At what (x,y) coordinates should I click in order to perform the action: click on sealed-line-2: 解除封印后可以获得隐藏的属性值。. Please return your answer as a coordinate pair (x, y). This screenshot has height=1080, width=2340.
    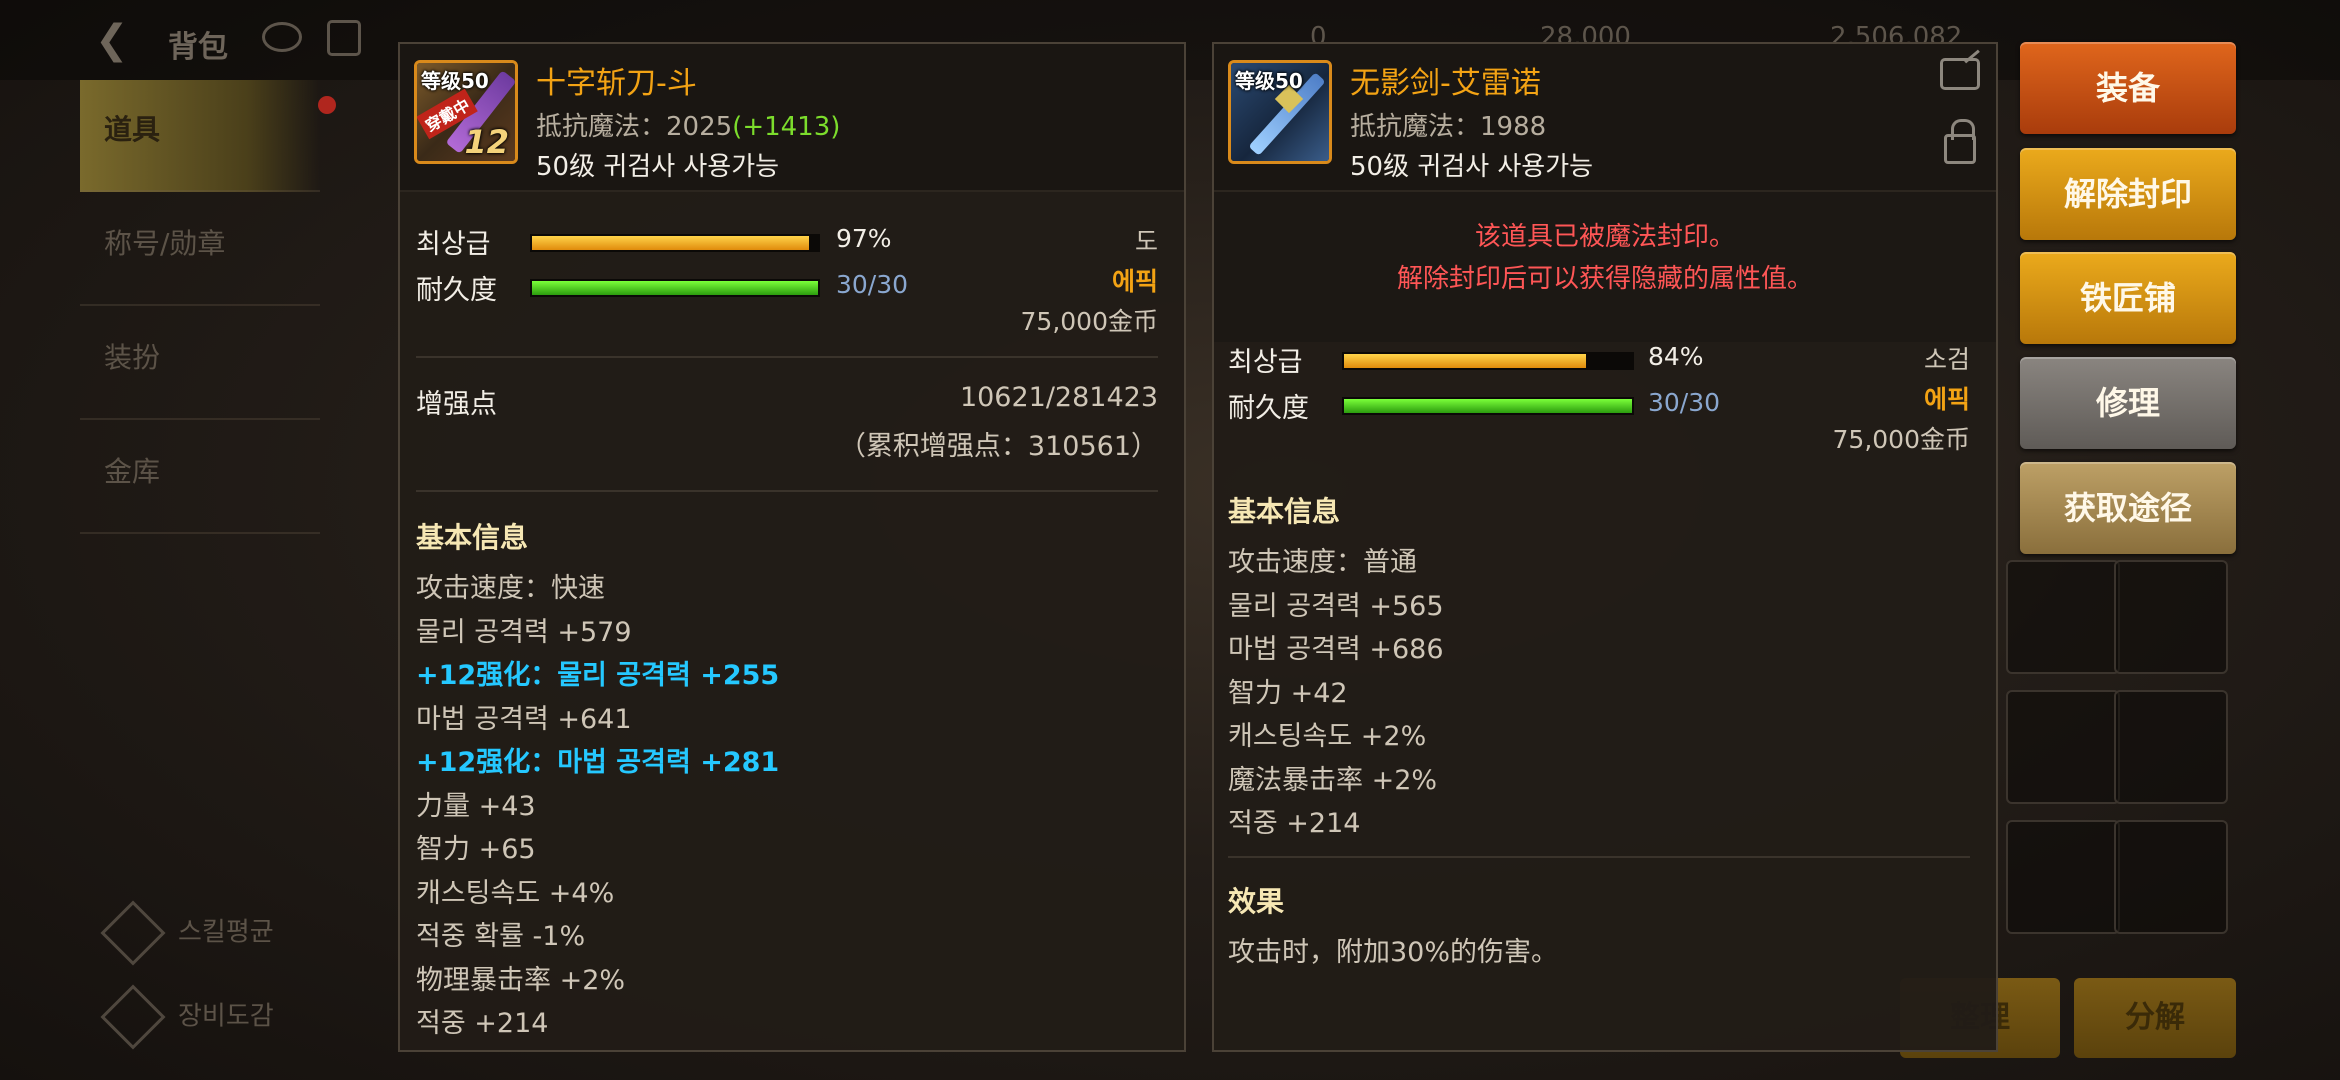
    Looking at the image, I should click on (1604, 279).